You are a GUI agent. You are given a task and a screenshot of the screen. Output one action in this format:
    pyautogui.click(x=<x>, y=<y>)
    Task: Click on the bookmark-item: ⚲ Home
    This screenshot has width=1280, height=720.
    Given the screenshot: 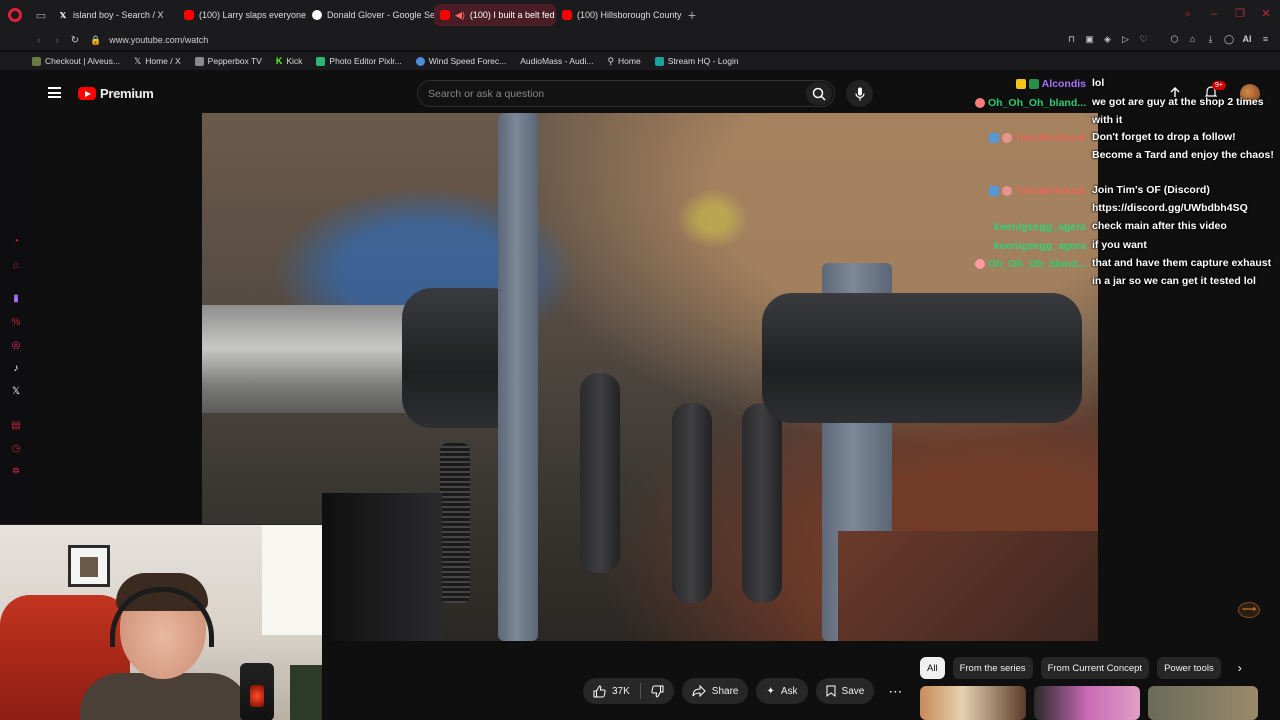 What is the action you would take?
    pyautogui.click(x=623, y=61)
    